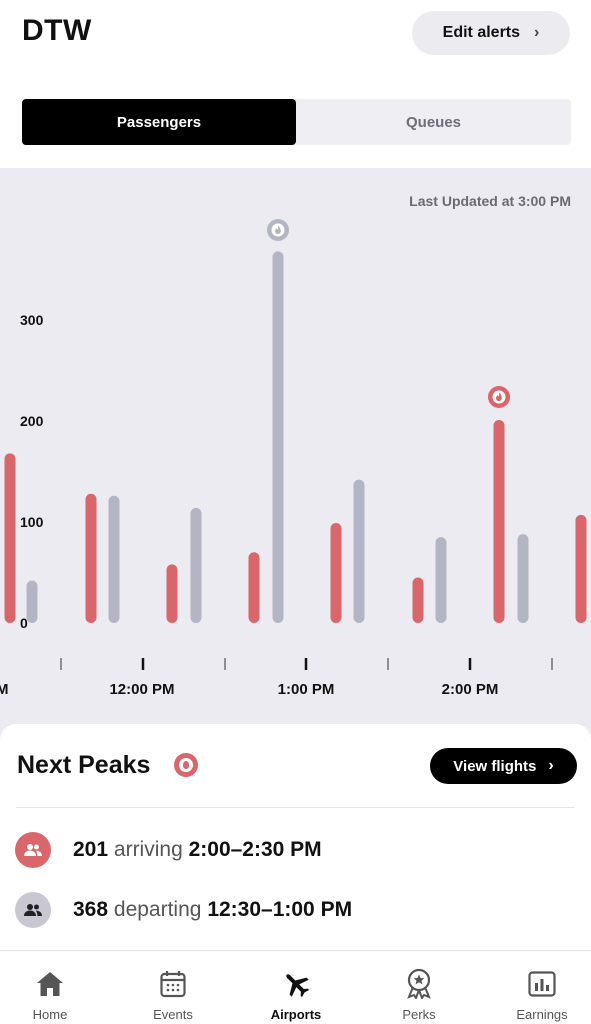 The width and height of the screenshot is (591, 1024). Describe the element at coordinates (50, 1014) in the screenshot. I see `tab-label: Home` at that location.